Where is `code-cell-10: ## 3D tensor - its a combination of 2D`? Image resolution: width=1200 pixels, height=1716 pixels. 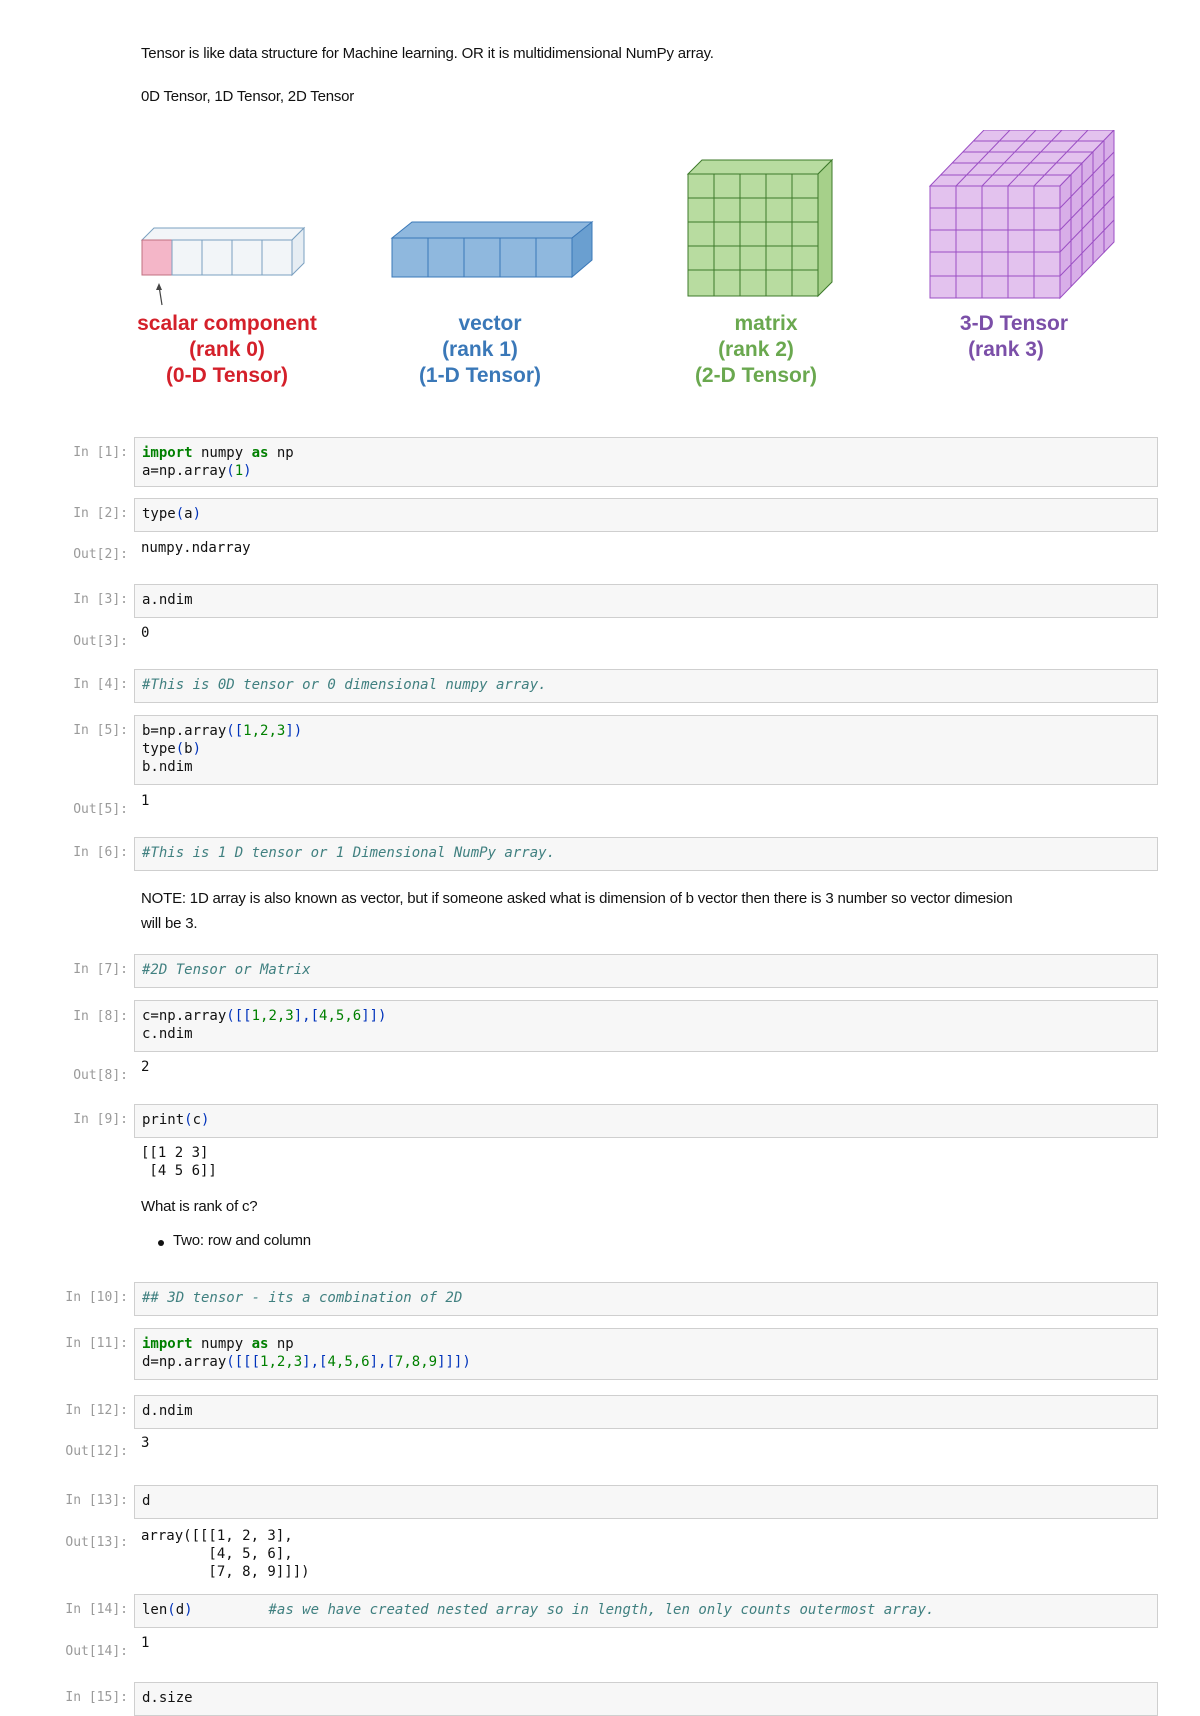
code-cell-10: ## 3D tensor - its a combination of 2D is located at coordinates (646, 1299).